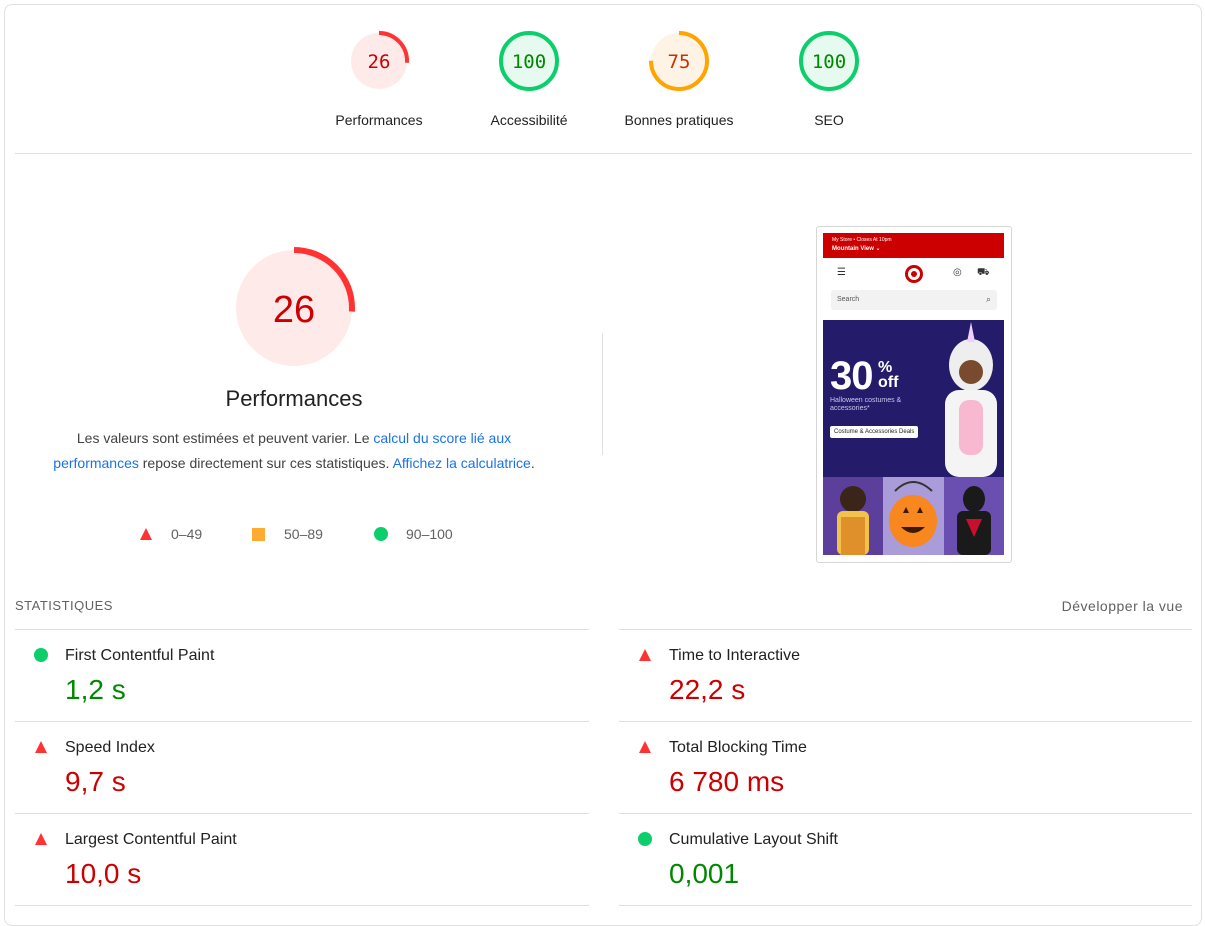  Describe the element at coordinates (103, 873) in the screenshot. I see `metric-value: 10,0 s` at that location.